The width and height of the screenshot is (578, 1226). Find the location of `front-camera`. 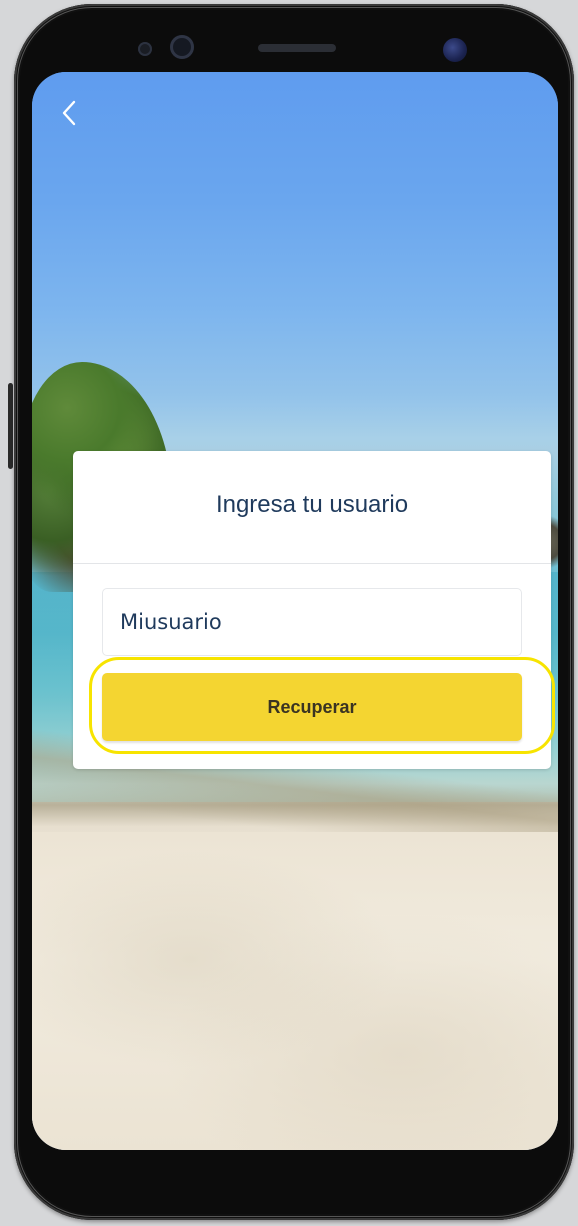

front-camera is located at coordinates (182, 47).